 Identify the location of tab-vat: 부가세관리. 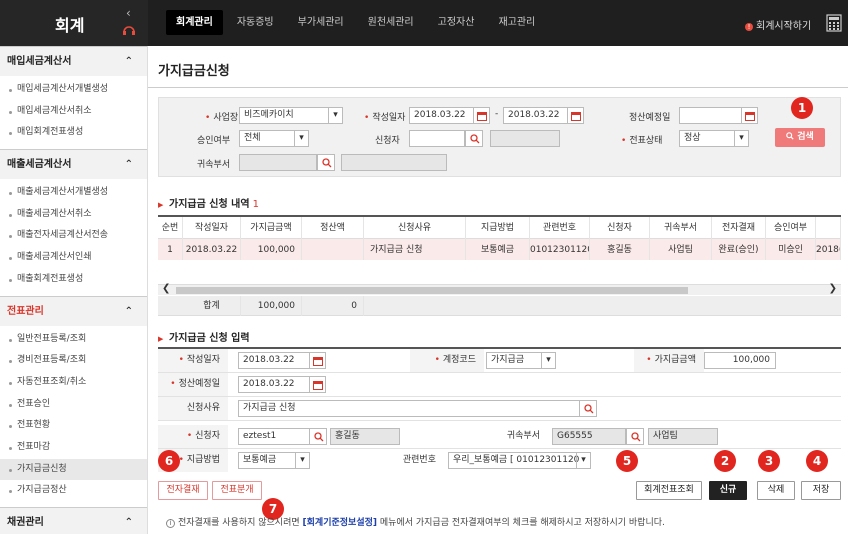
(321, 22).